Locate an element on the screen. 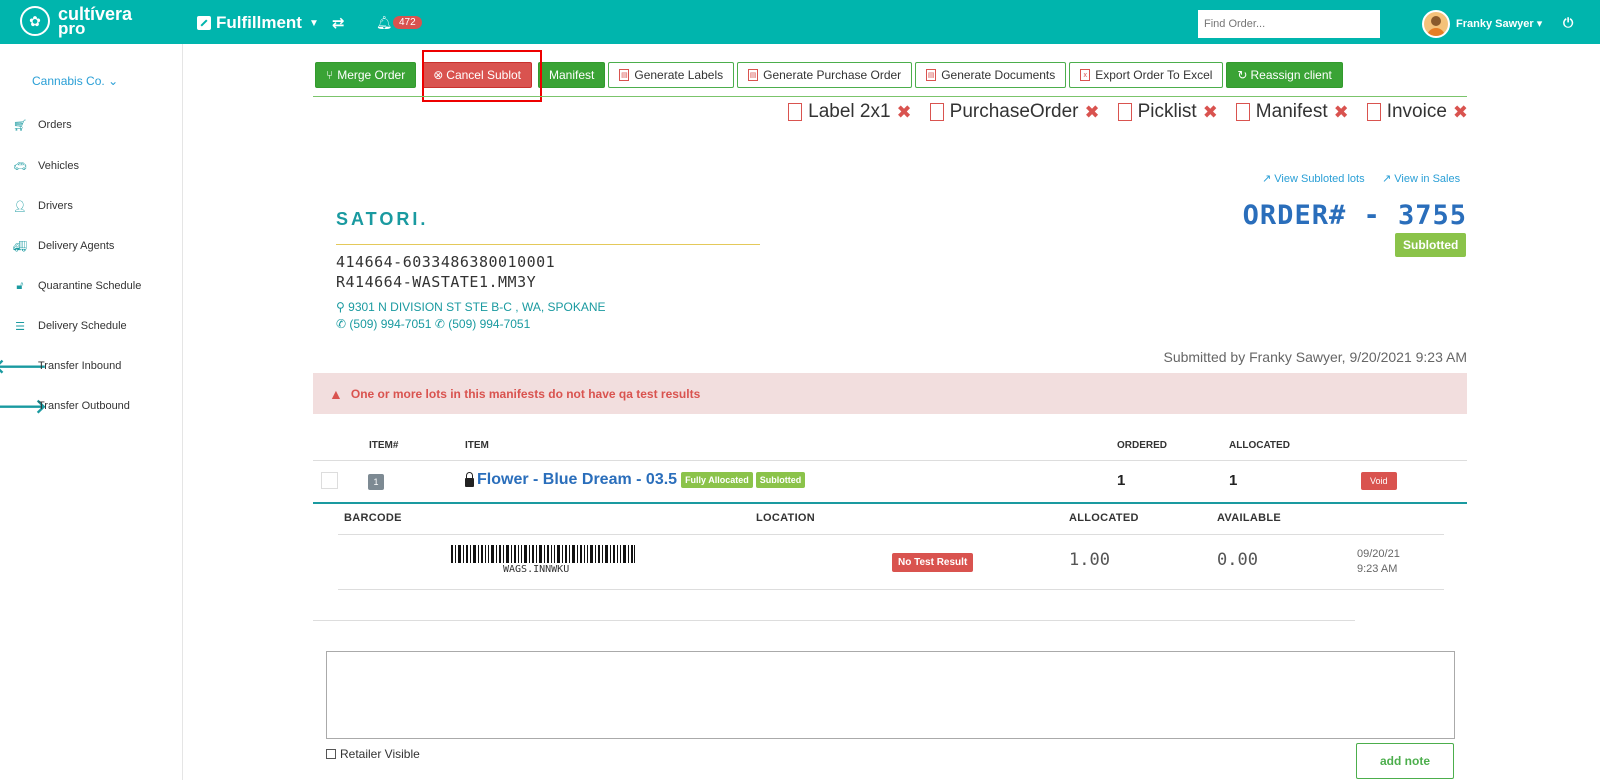 The height and width of the screenshot is (780, 1600). vendor-divider is located at coordinates (548, 244).